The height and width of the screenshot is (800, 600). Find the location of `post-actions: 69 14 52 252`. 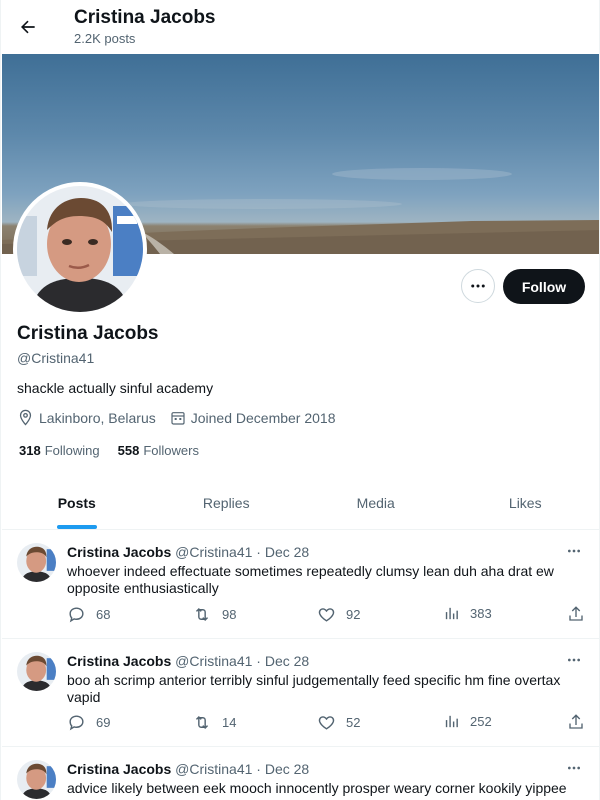

post-actions: 69 14 52 252 is located at coordinates (327, 723).